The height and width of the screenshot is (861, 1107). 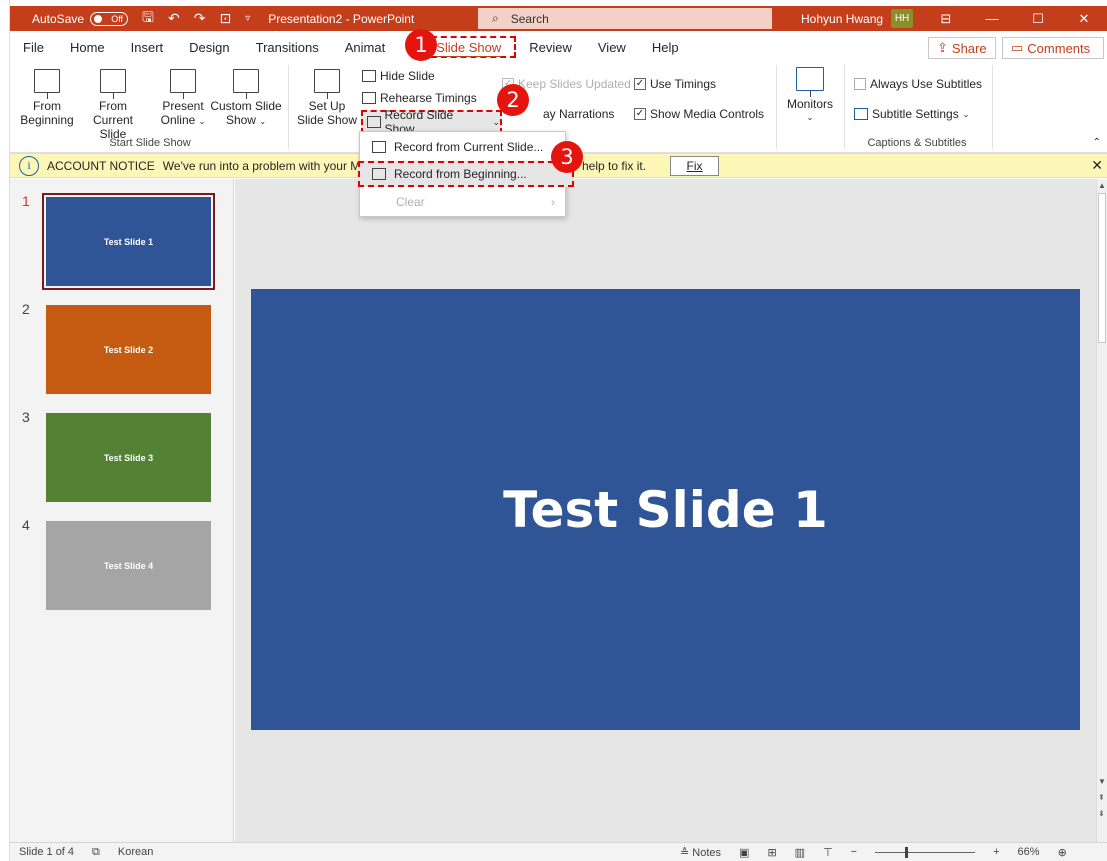 I want to click on from-current-slide-button: From Current Slide, so click(x=113, y=105).